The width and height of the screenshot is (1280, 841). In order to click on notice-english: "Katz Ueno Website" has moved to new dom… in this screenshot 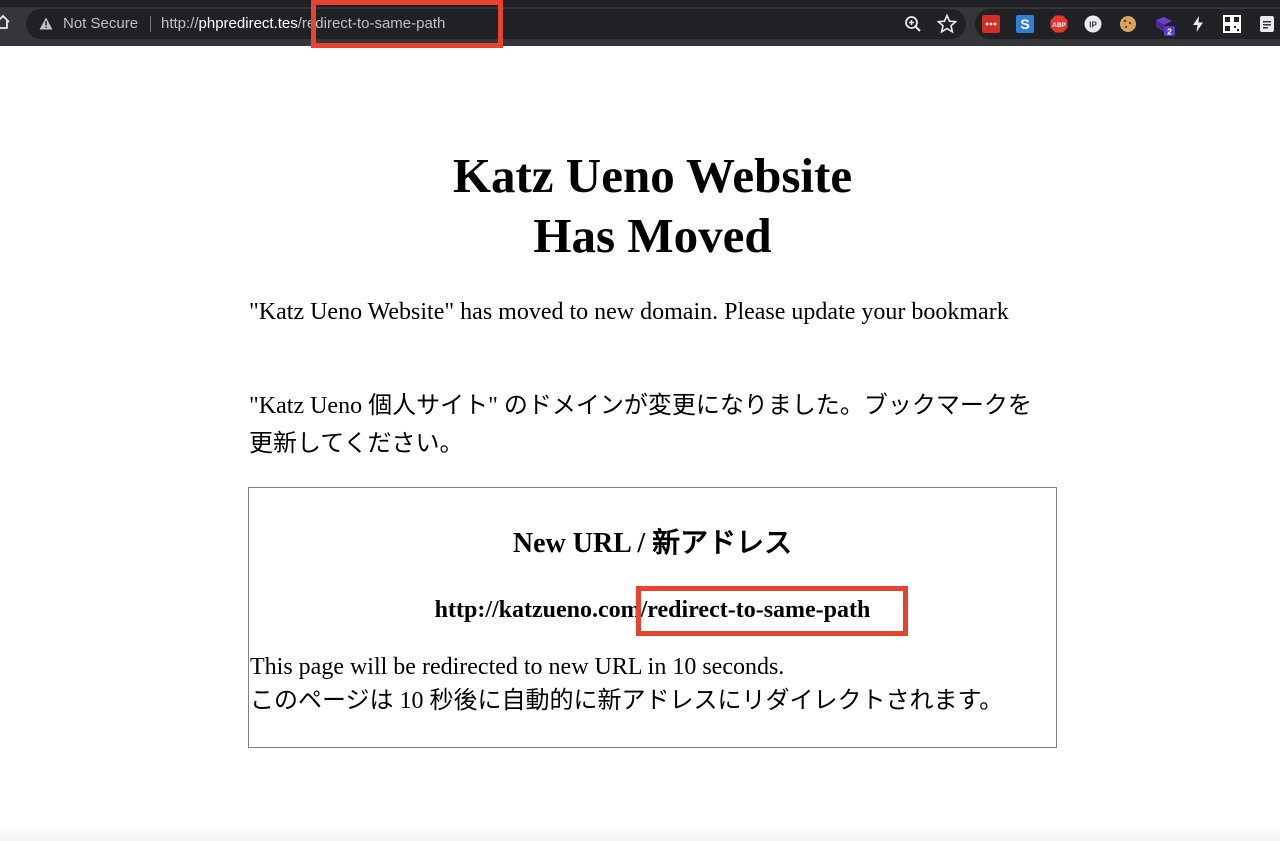, I will do `click(629, 312)`.